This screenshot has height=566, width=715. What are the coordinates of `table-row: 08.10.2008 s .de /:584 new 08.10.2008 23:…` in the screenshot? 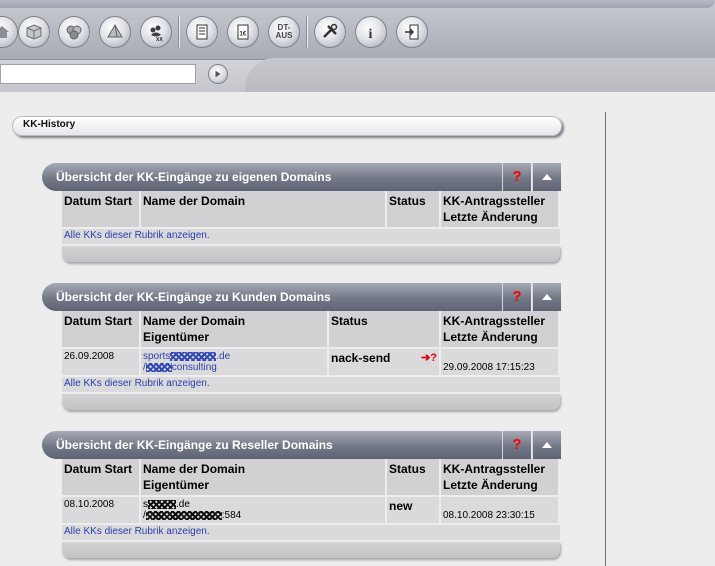 It's located at (311, 511).